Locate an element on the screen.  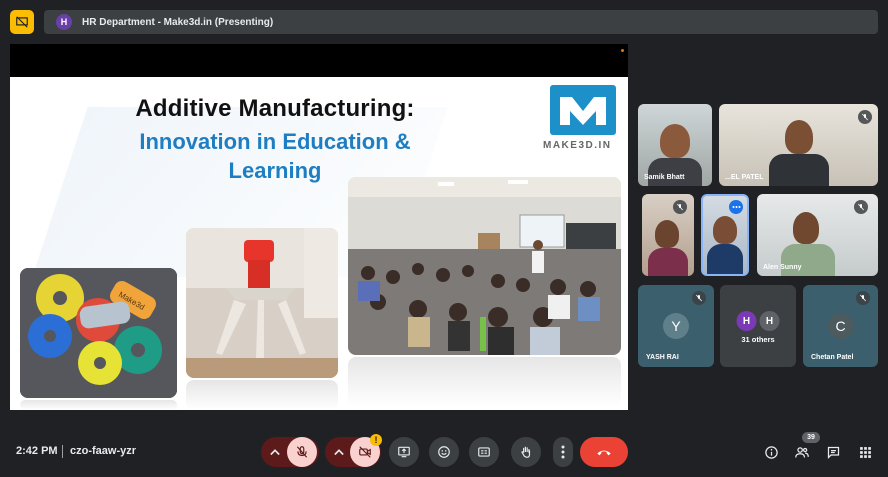
captions-button is located at coordinates (484, 452).